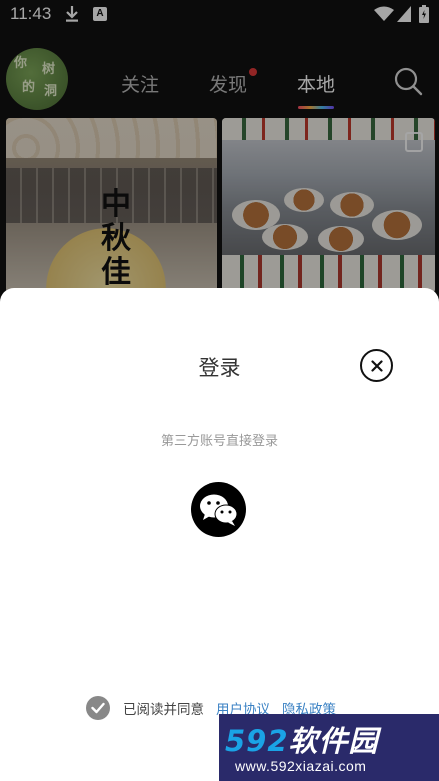 The image size is (439, 781). I want to click on checkmark-icon, so click(98, 708).